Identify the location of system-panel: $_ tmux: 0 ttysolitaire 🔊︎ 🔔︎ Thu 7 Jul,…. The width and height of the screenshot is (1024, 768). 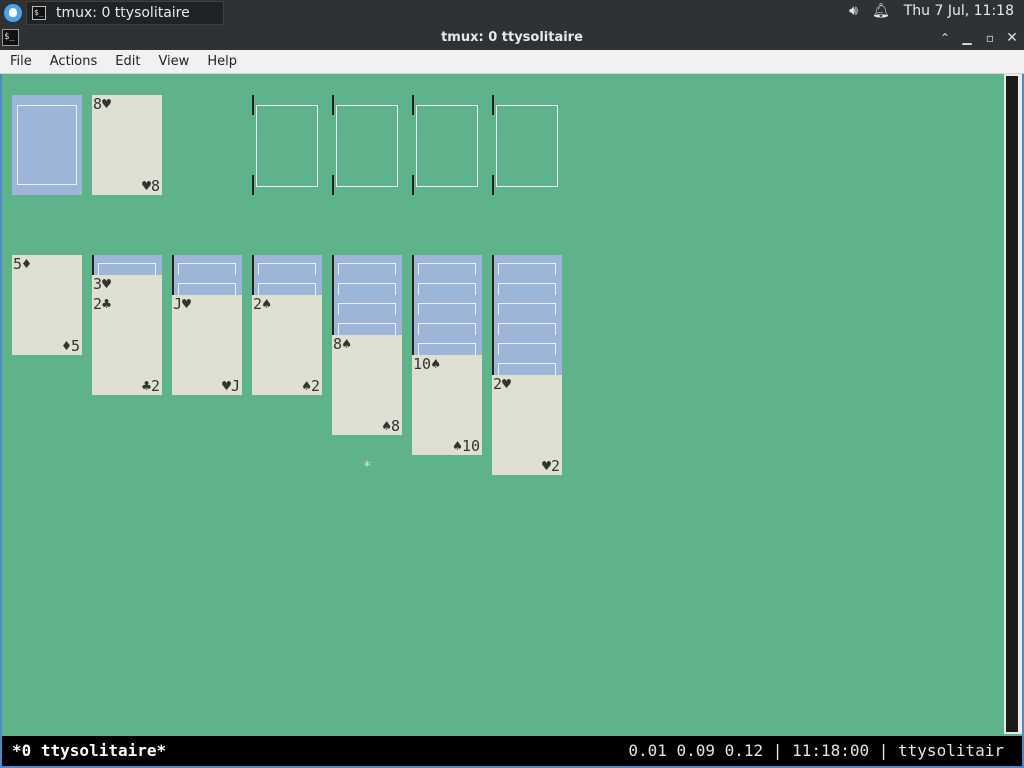
(512, 13).